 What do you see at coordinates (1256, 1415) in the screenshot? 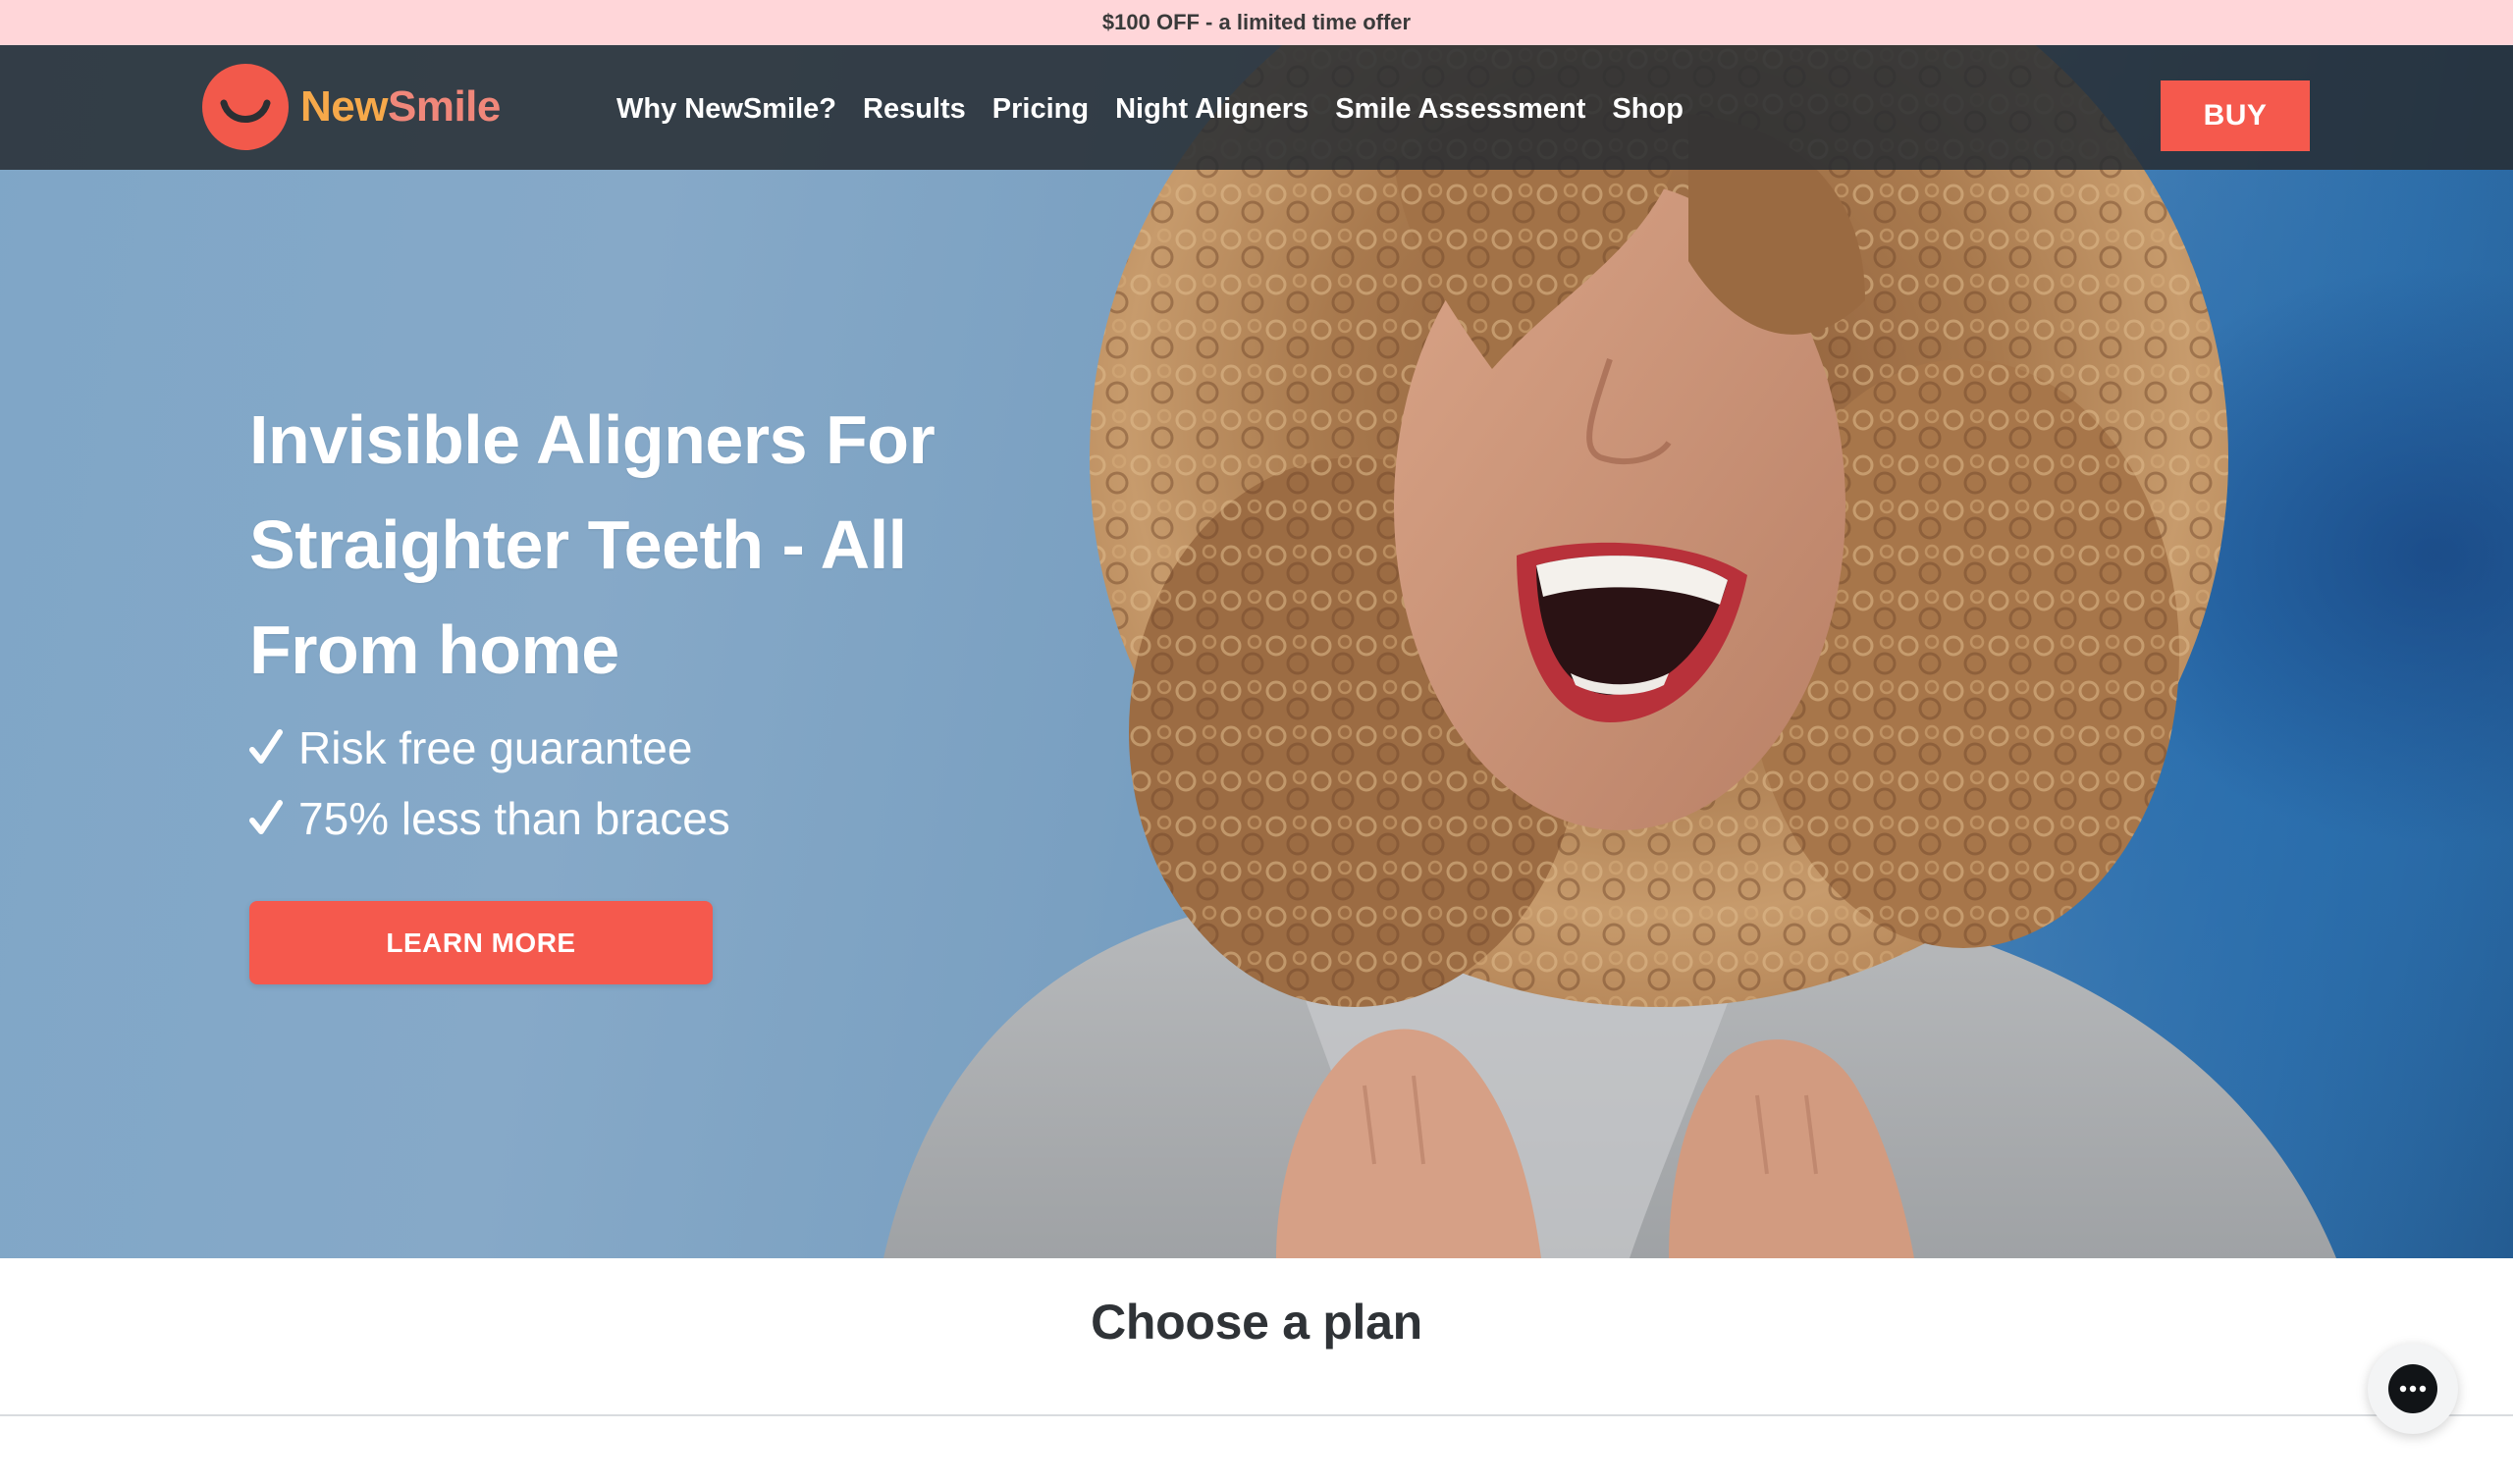
I see `section-divider` at bounding box center [1256, 1415].